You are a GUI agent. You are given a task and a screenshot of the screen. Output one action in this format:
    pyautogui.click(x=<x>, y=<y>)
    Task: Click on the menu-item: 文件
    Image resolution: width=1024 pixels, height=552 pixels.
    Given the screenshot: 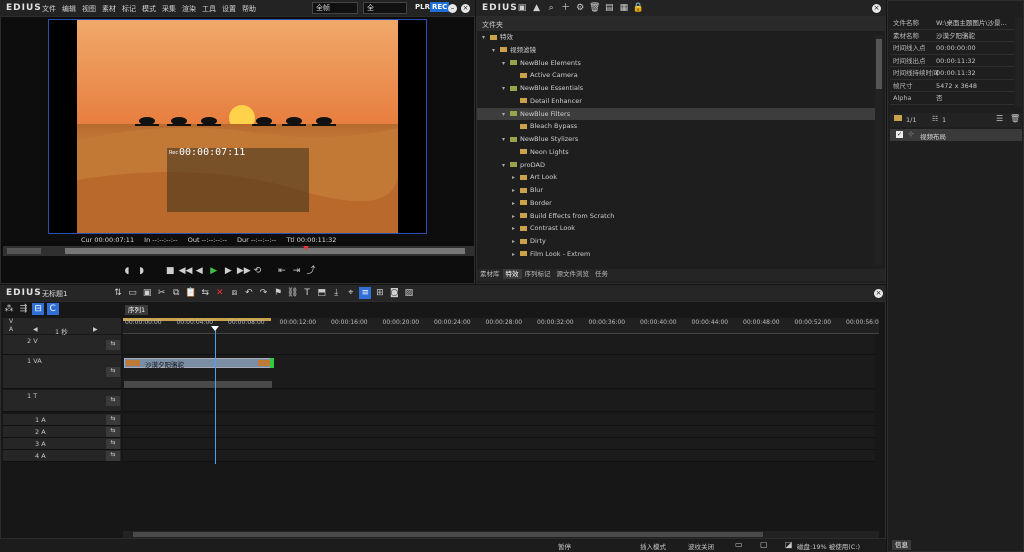 What is the action you would take?
    pyautogui.click(x=49, y=9)
    